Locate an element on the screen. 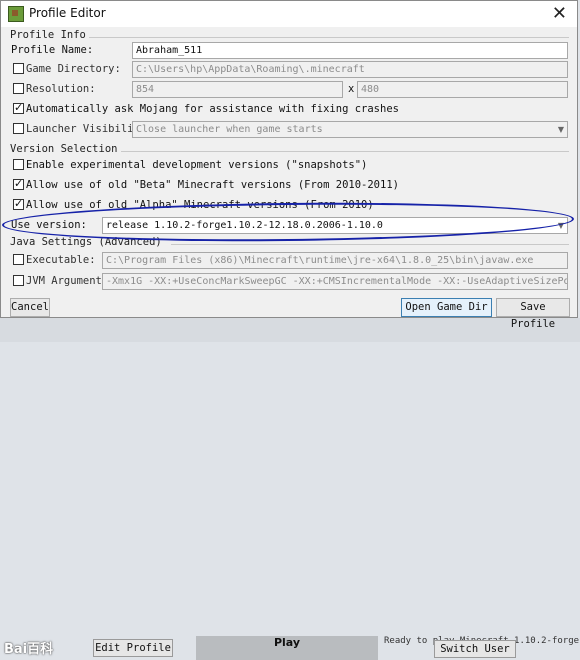 Image resolution: width=580 pixels, height=660 pixels. launcher-visibility-checkbox is located at coordinates (18, 128).